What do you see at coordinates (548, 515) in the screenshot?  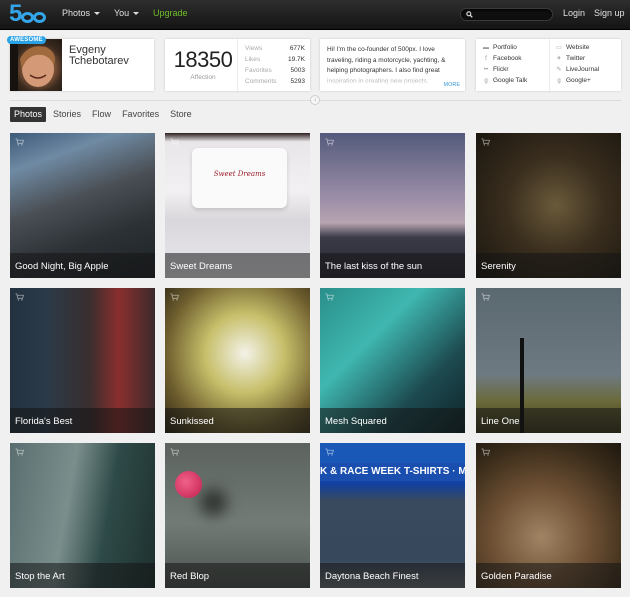 I see `photo-tile: Golden Paradise` at bounding box center [548, 515].